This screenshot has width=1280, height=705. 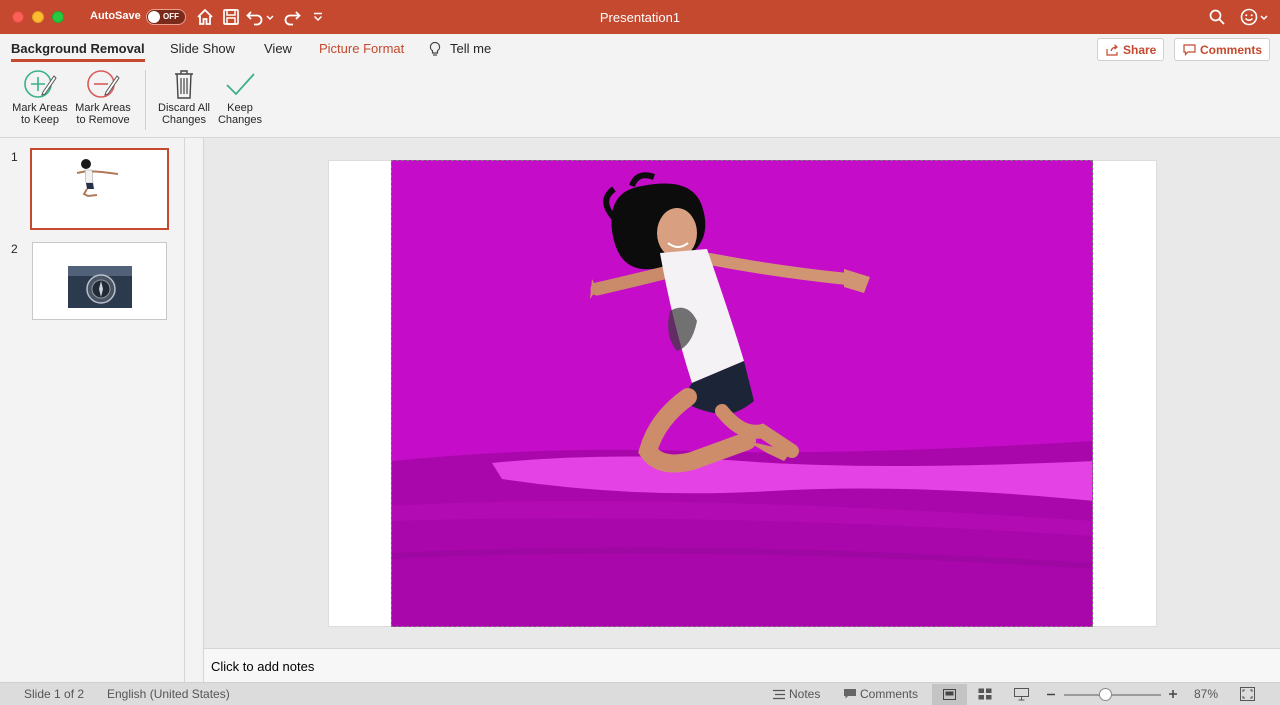 I want to click on language-indicator: English (United States), so click(x=168, y=694).